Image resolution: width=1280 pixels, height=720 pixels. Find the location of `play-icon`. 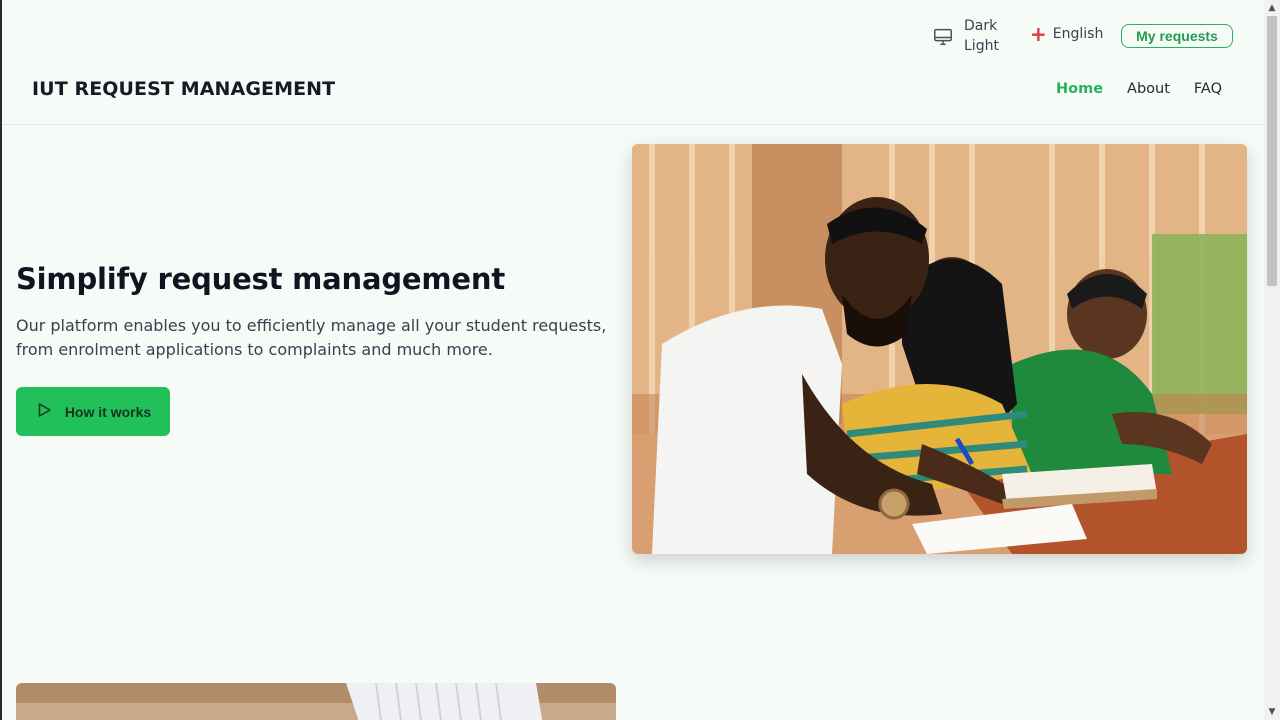

play-icon is located at coordinates (44, 411).